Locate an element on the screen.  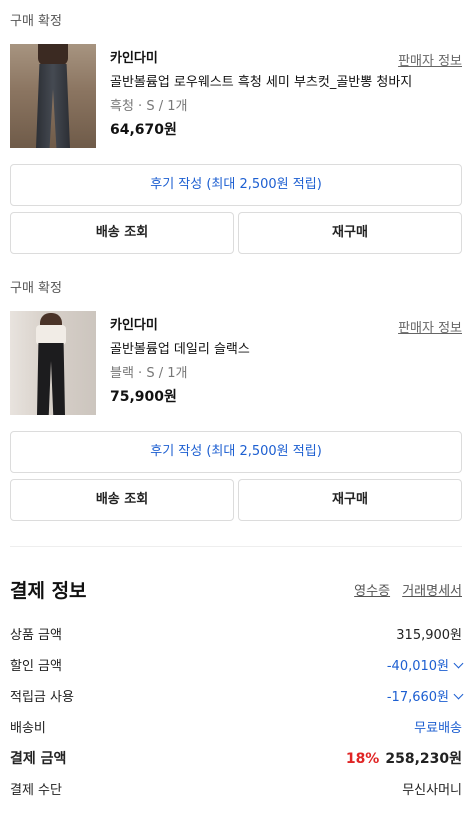
points-value: -17,660원 is located at coordinates (417, 697).